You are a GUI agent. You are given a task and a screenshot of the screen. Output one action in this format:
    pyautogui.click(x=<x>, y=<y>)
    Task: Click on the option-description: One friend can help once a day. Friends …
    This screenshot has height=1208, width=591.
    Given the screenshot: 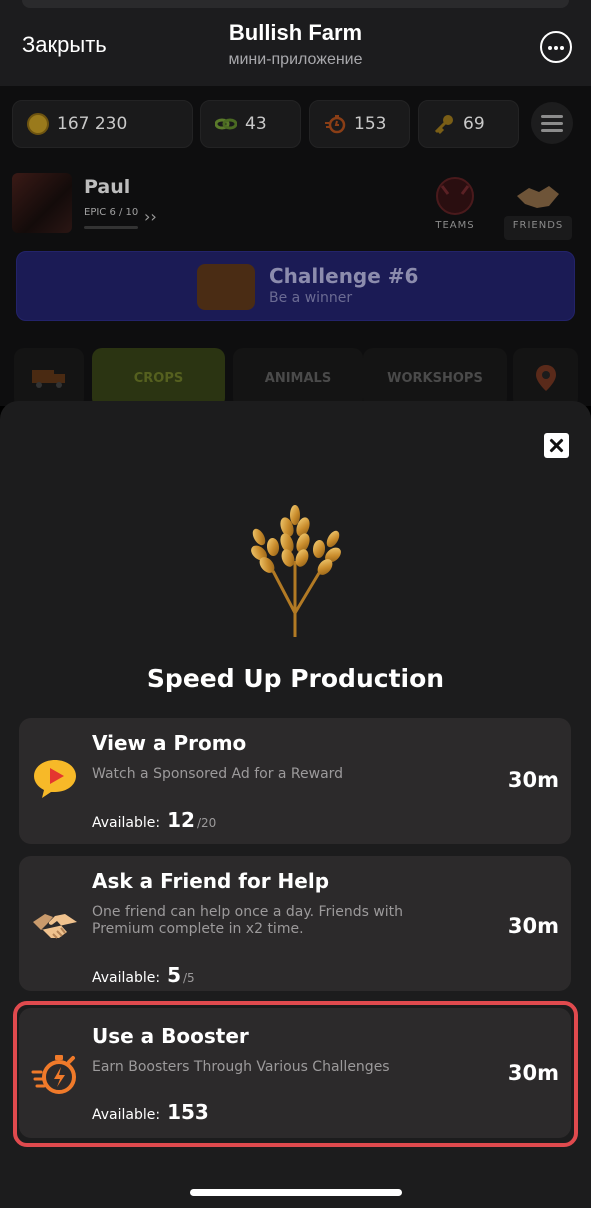 What is the action you would take?
    pyautogui.click(x=248, y=920)
    